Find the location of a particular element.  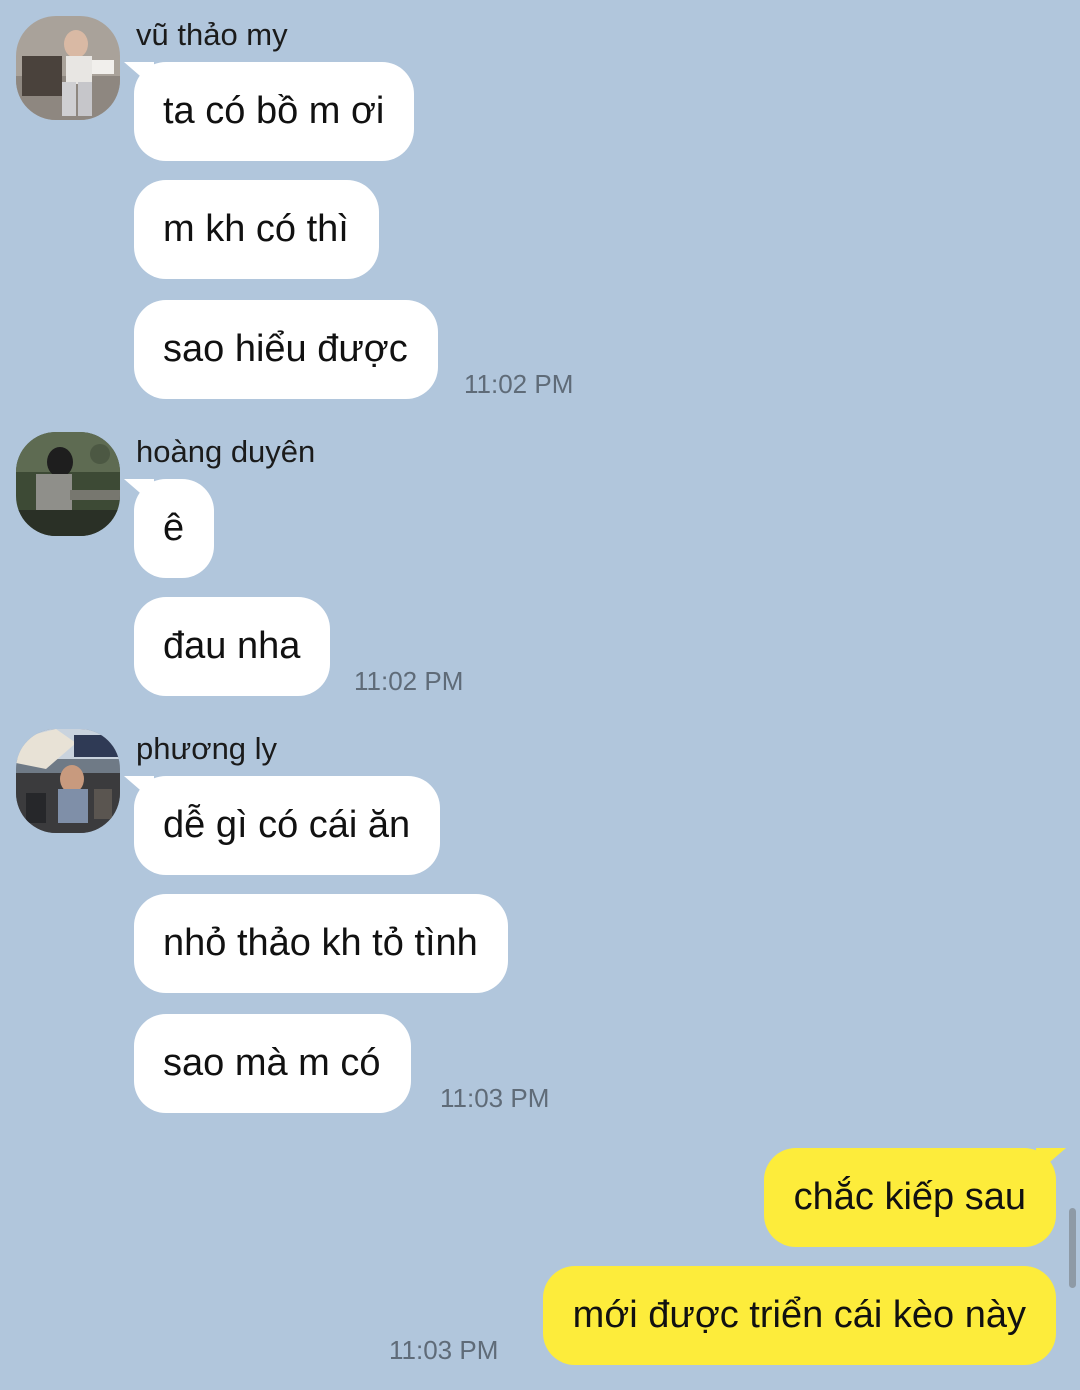

scrollbar is located at coordinates (1072, 1248).